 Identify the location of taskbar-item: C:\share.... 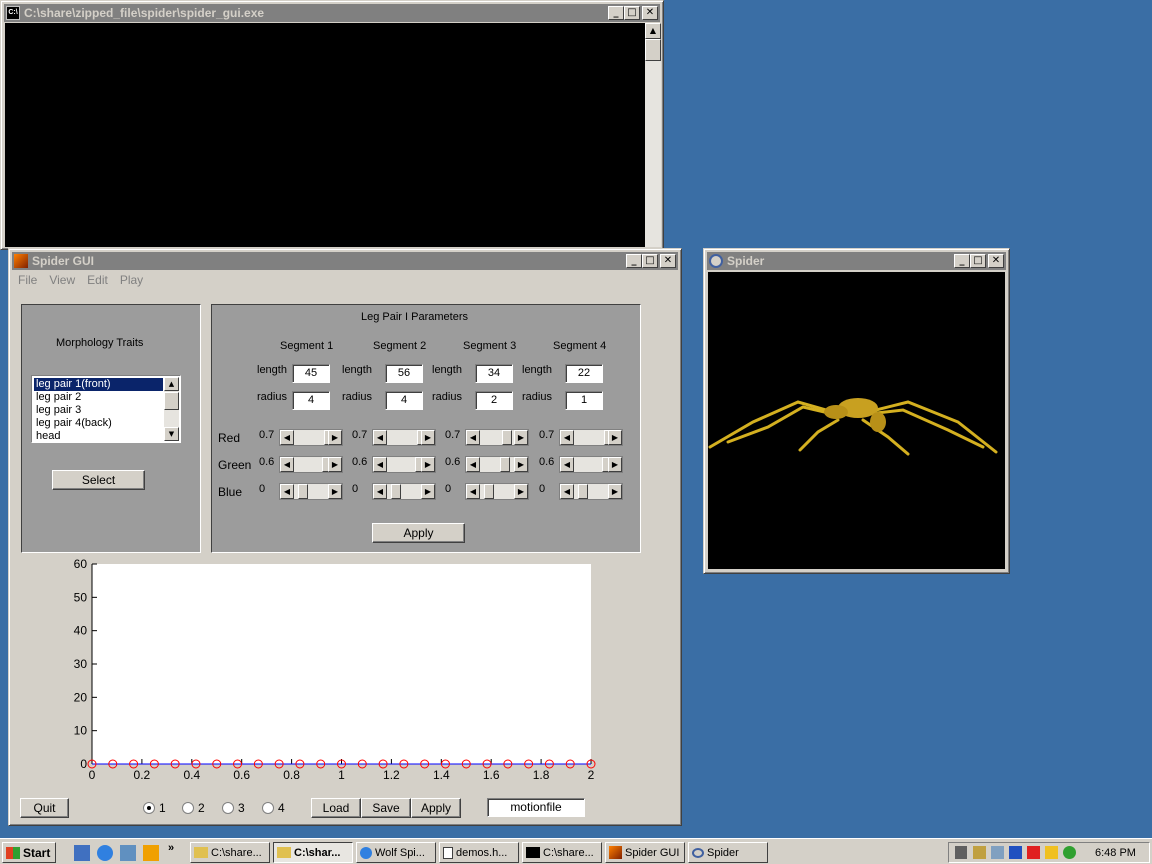
(562, 852).